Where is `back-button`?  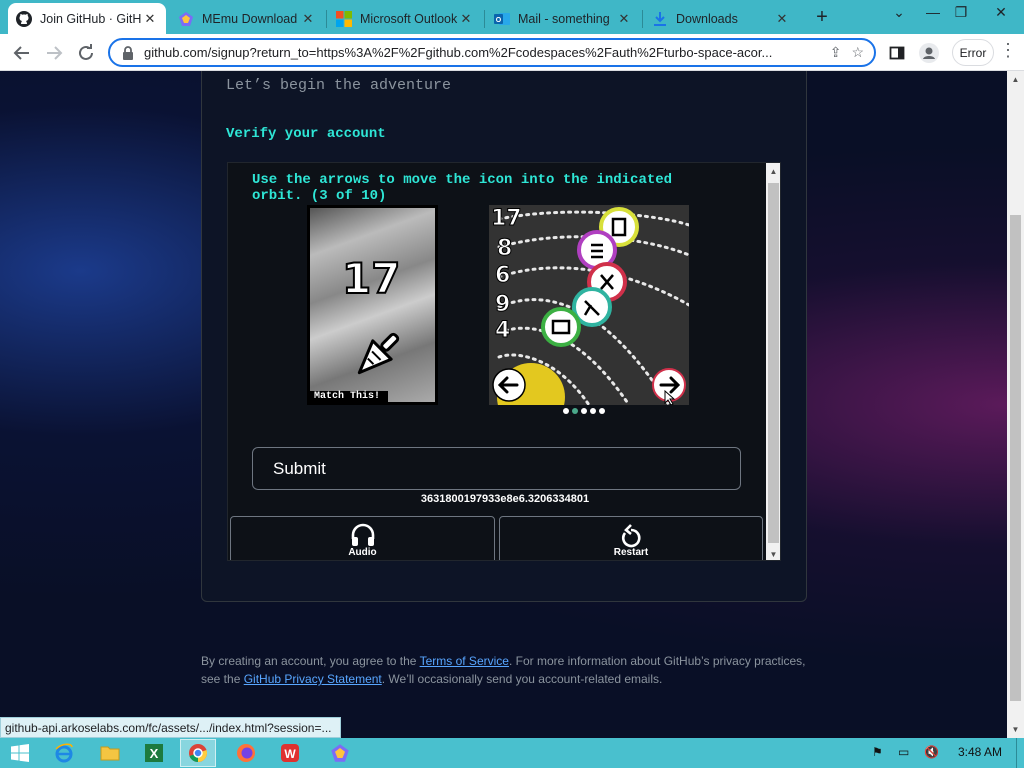 back-button is located at coordinates (22, 53).